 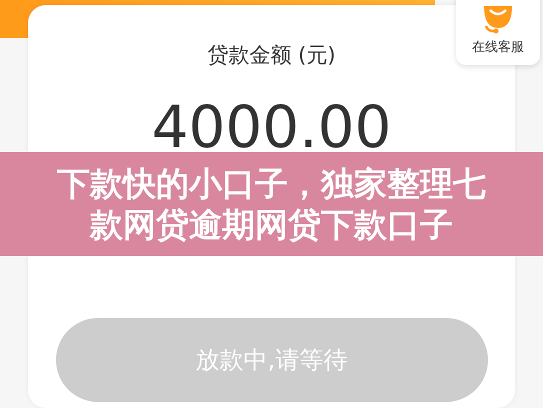 I want to click on amount-value: 4000.00, so click(x=271, y=127).